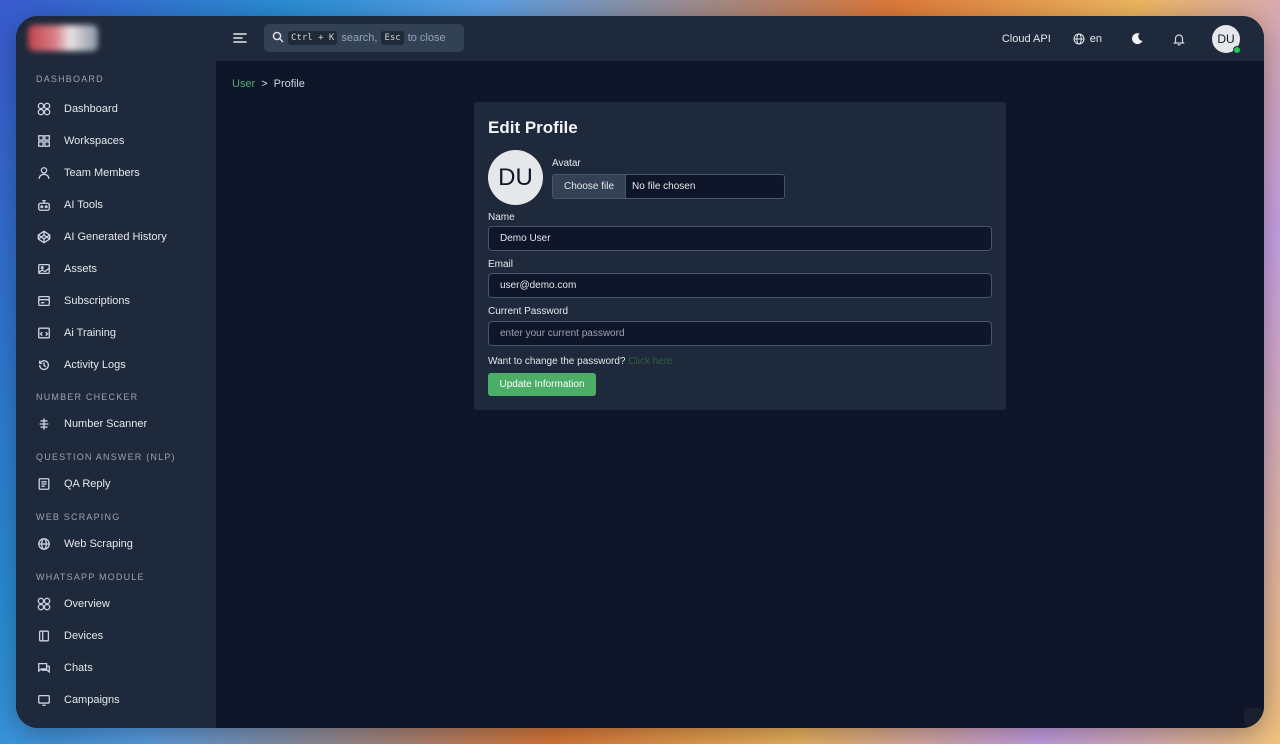 The image size is (1280, 744). Describe the element at coordinates (44, 424) in the screenshot. I see `scanner-icon` at that location.